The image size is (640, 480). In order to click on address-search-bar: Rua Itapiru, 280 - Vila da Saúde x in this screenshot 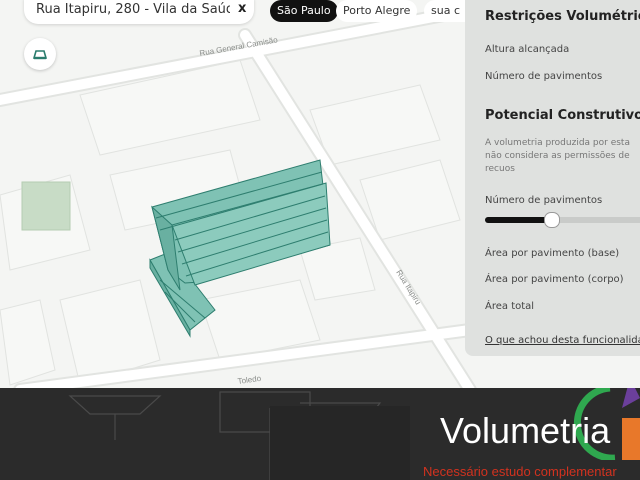, I will do `click(139, 12)`.